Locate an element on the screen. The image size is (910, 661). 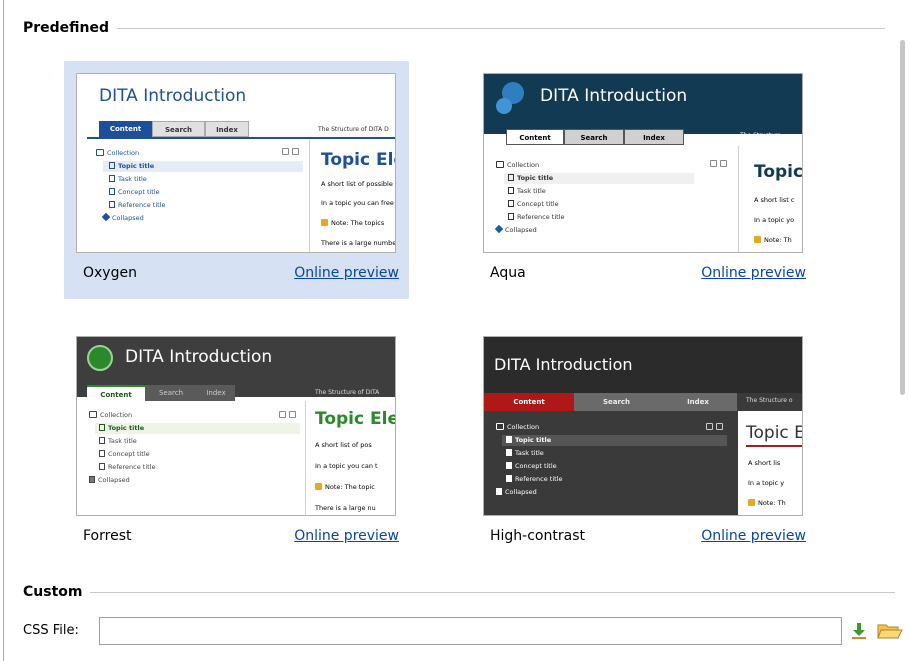
predefined-group-header: Predefined is located at coordinates (454, 28).